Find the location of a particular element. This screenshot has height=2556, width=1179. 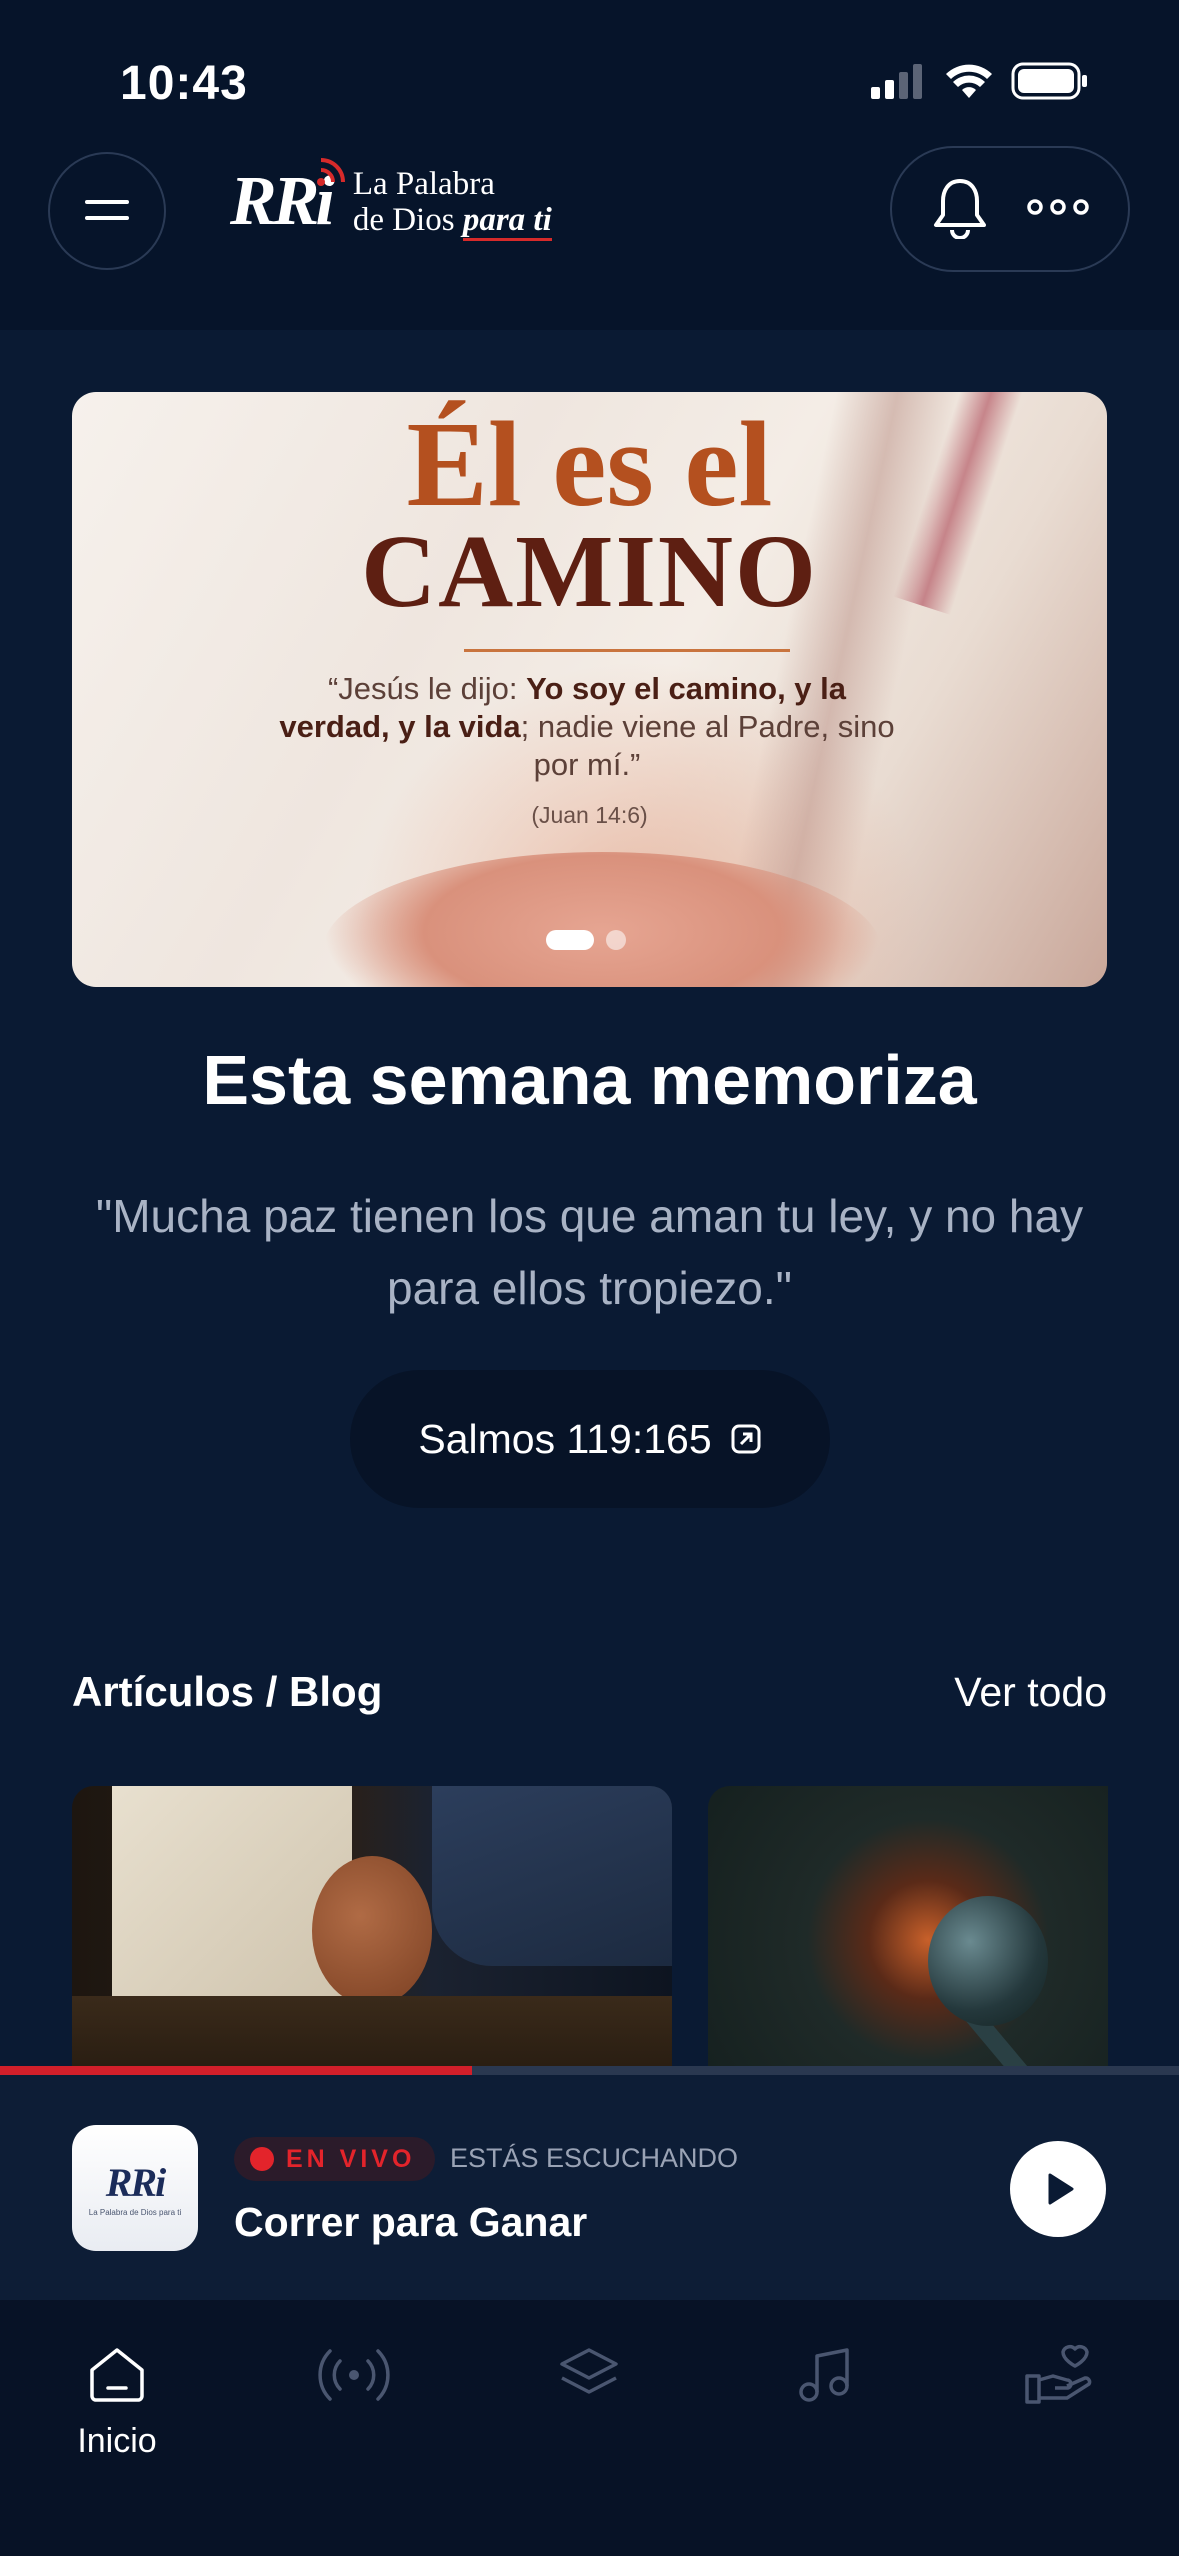

home-icon is located at coordinates (117, 2375).